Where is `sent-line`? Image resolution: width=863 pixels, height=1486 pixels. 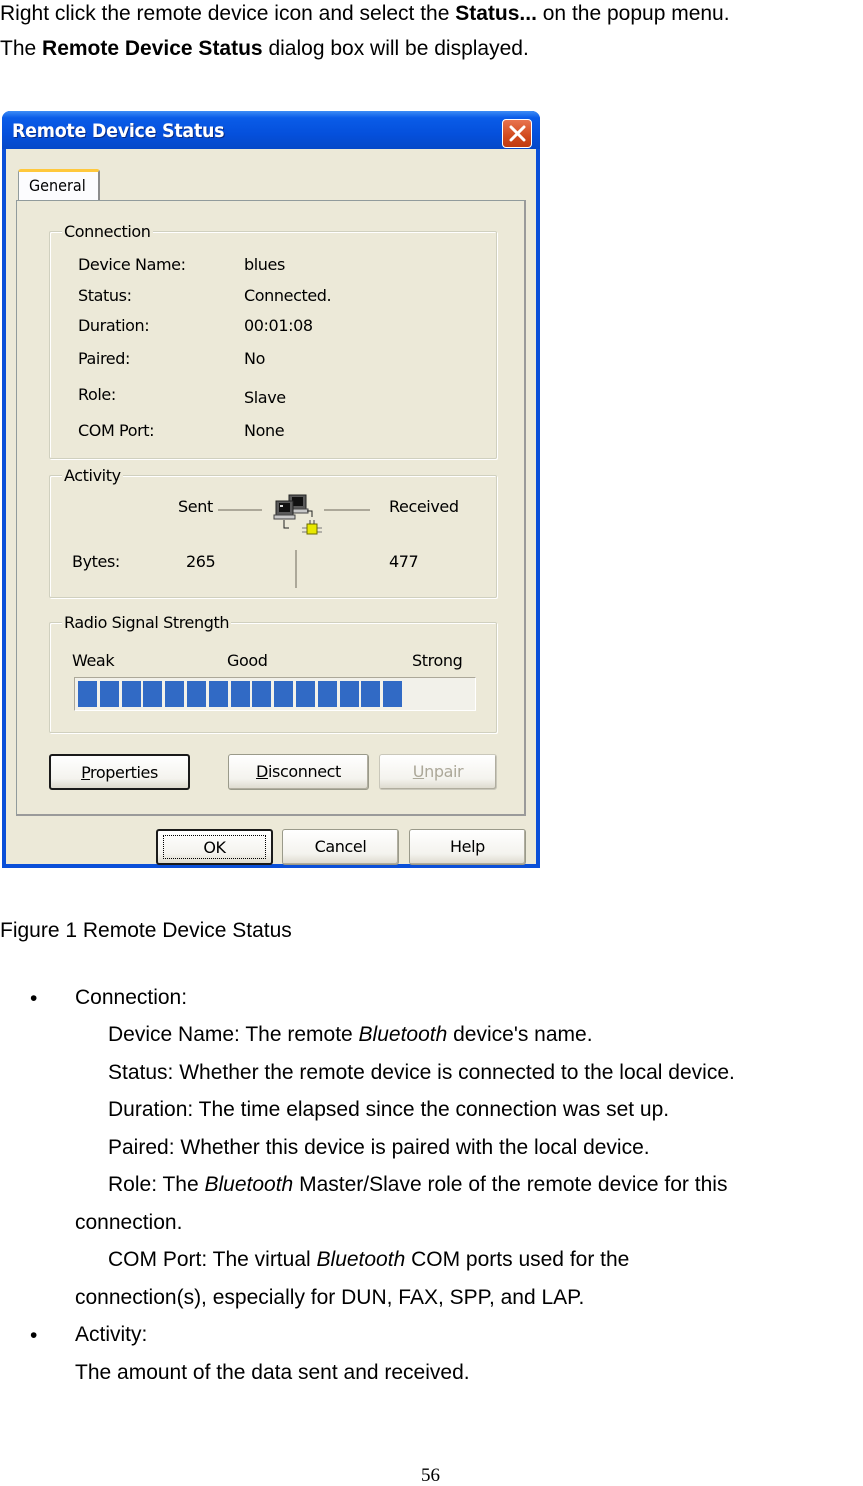 sent-line is located at coordinates (240, 510).